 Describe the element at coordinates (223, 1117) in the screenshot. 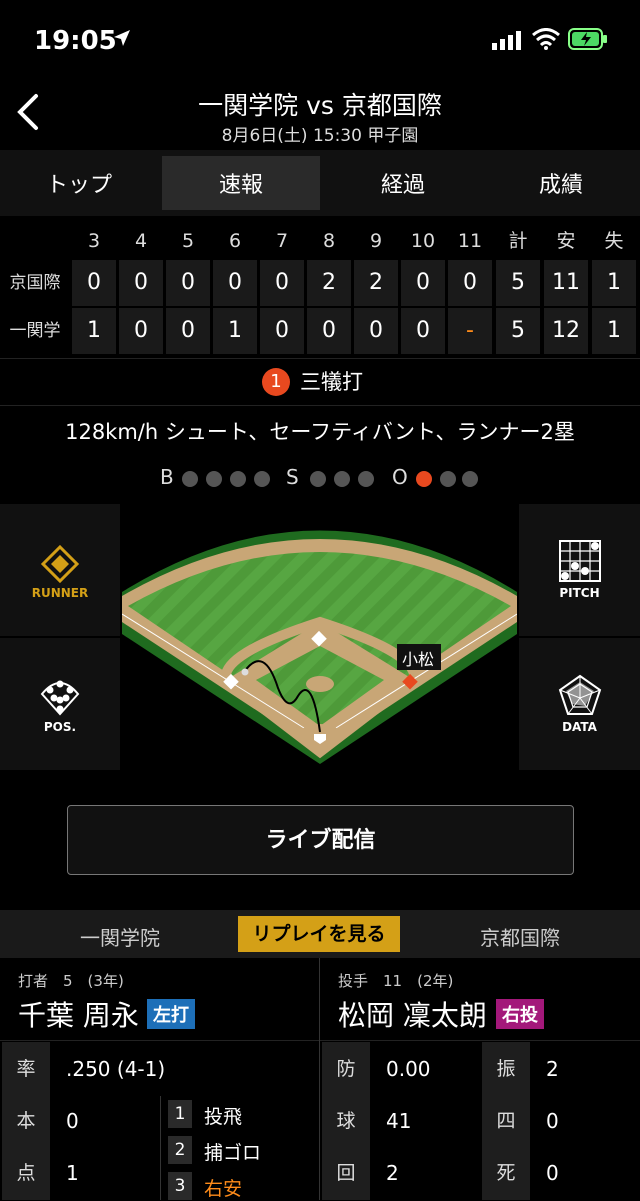

I see `at-bat-result: 投飛` at that location.